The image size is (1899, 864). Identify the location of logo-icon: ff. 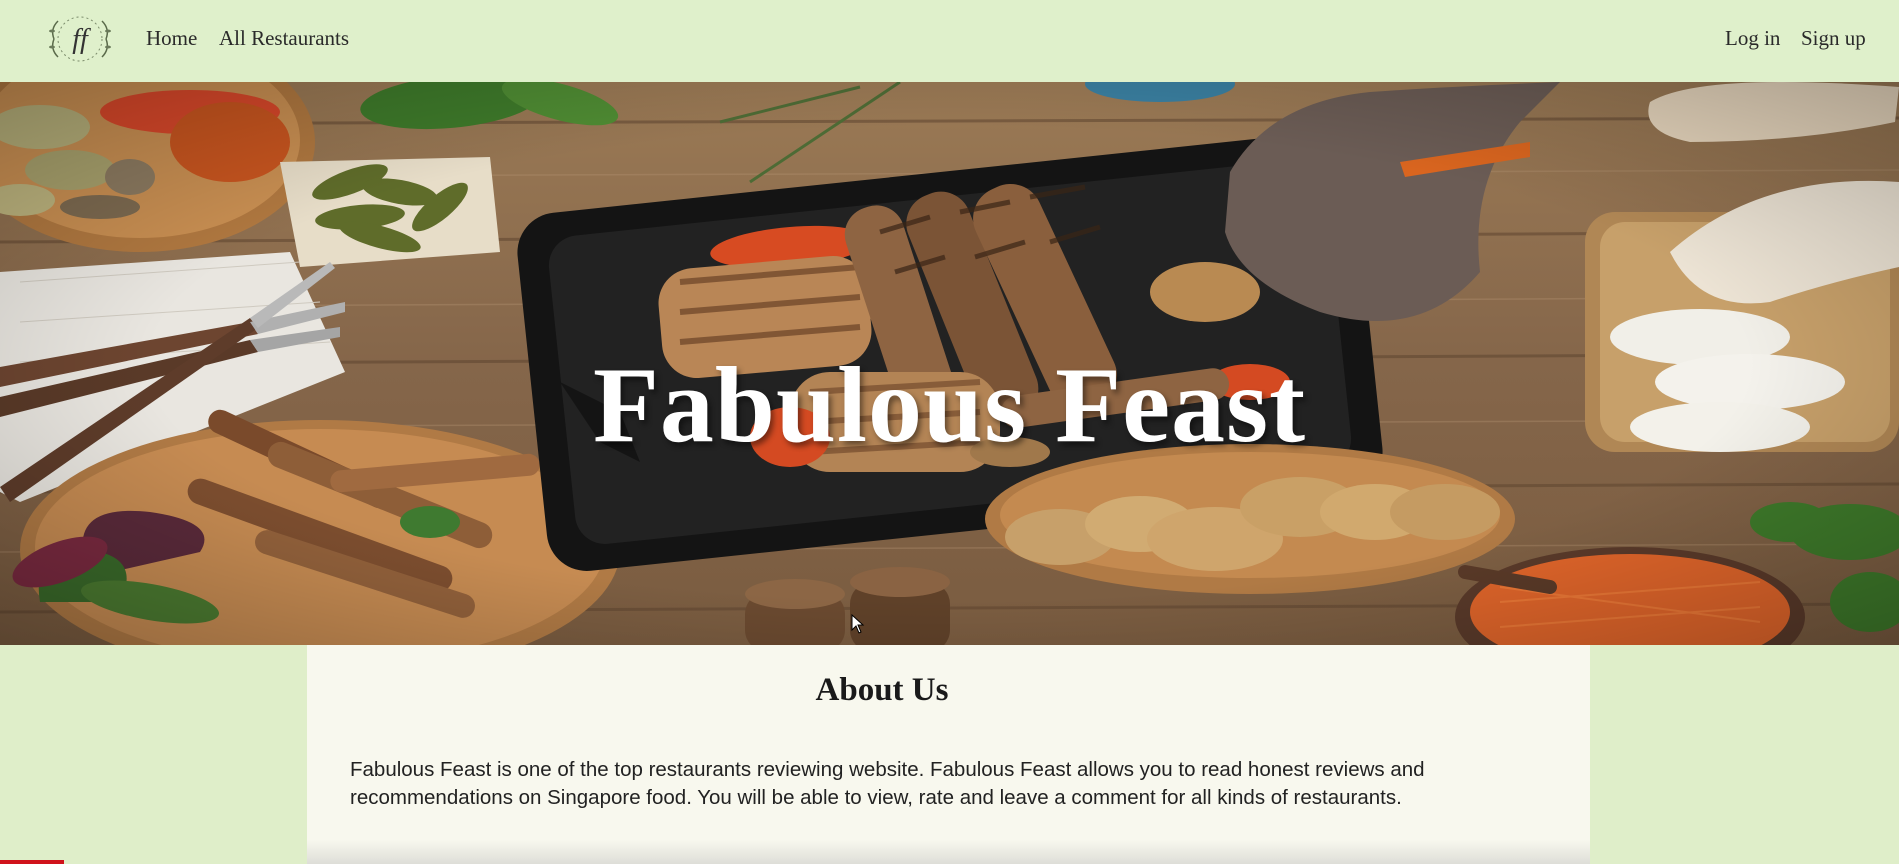
(80, 39).